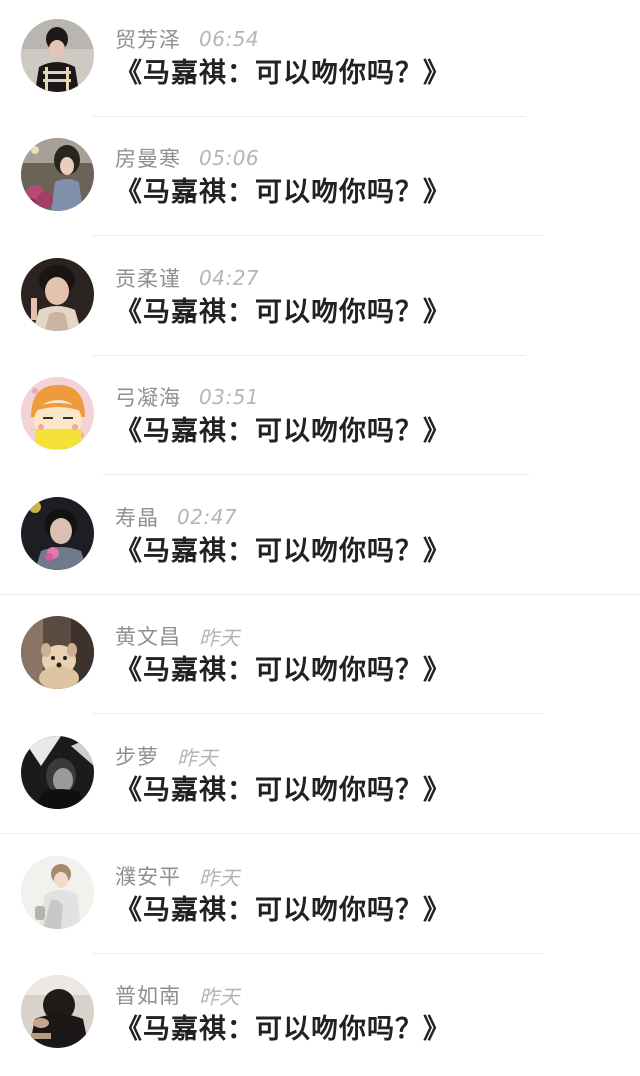 The image size is (640, 1076). What do you see at coordinates (148, 637) in the screenshot?
I see `sender-name: 黄文昌` at bounding box center [148, 637].